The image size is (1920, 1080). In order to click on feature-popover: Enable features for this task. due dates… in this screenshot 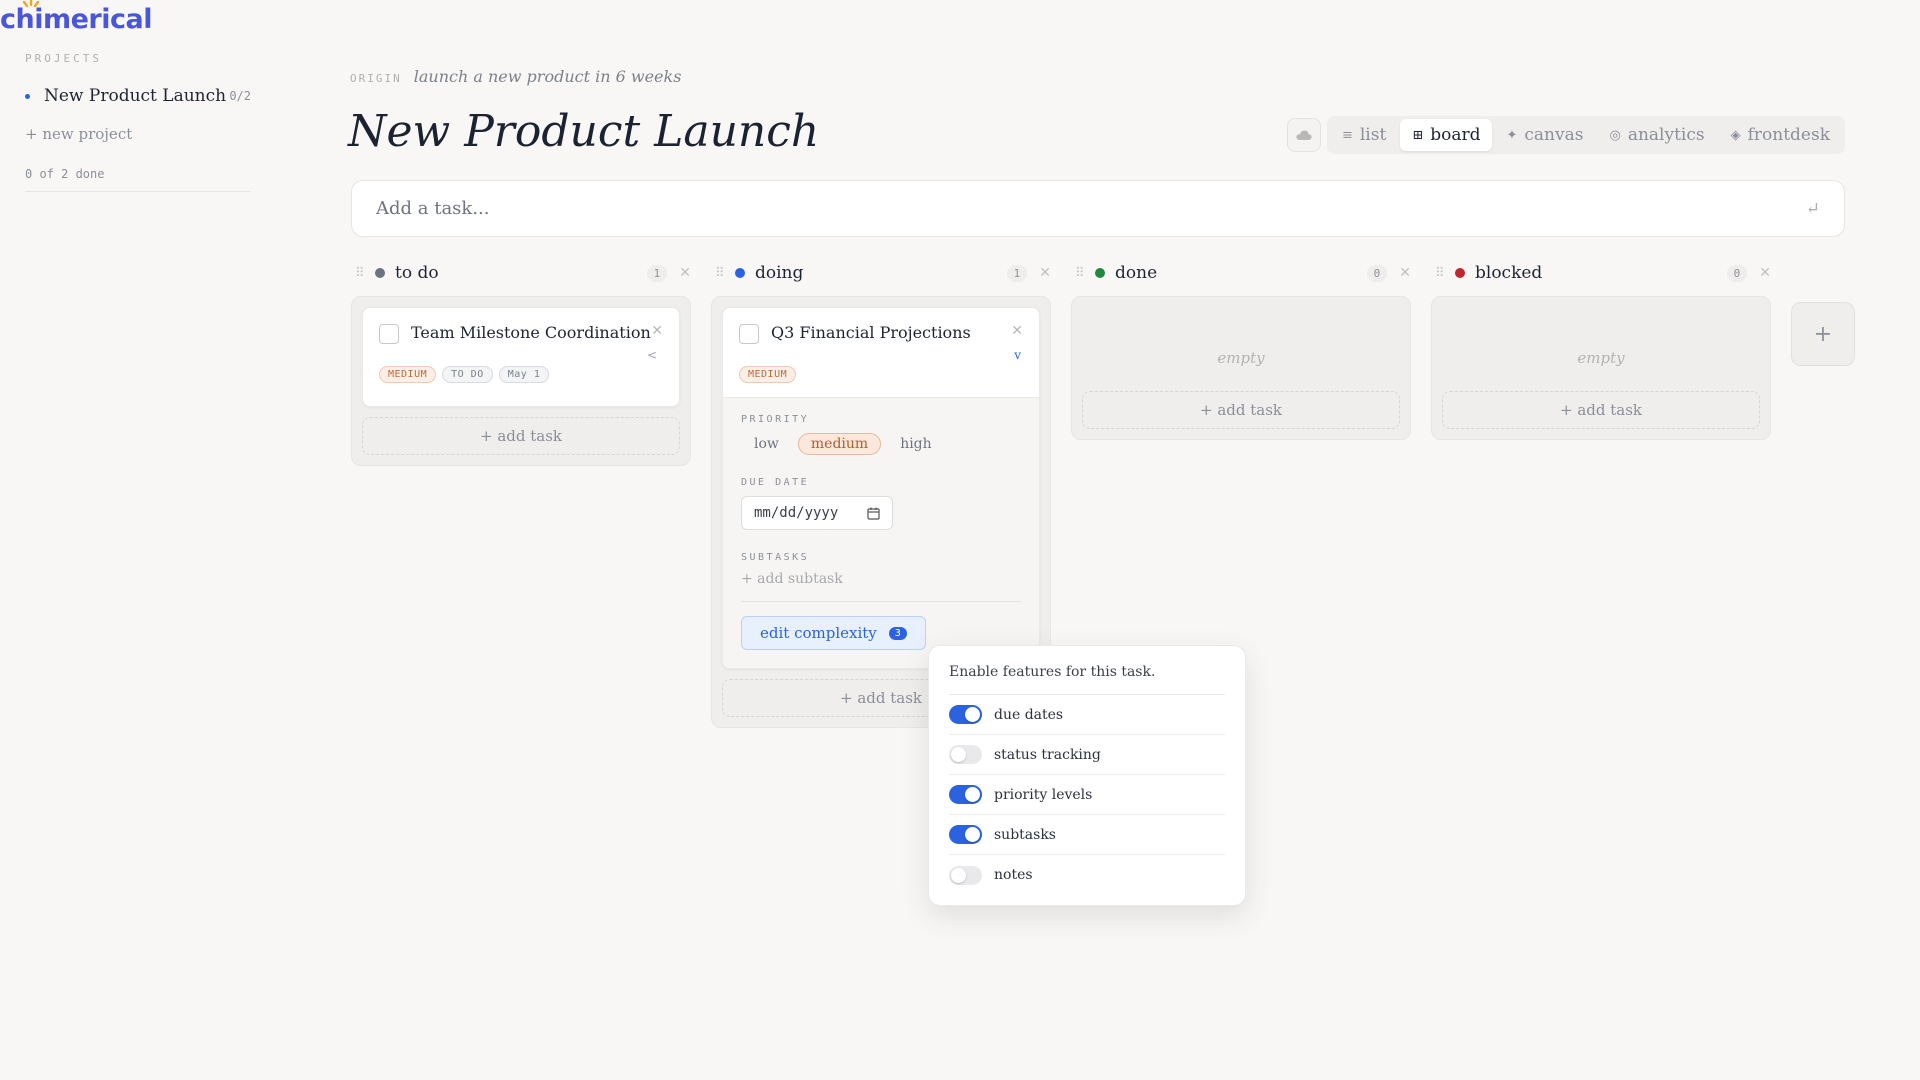, I will do `click(1087, 775)`.